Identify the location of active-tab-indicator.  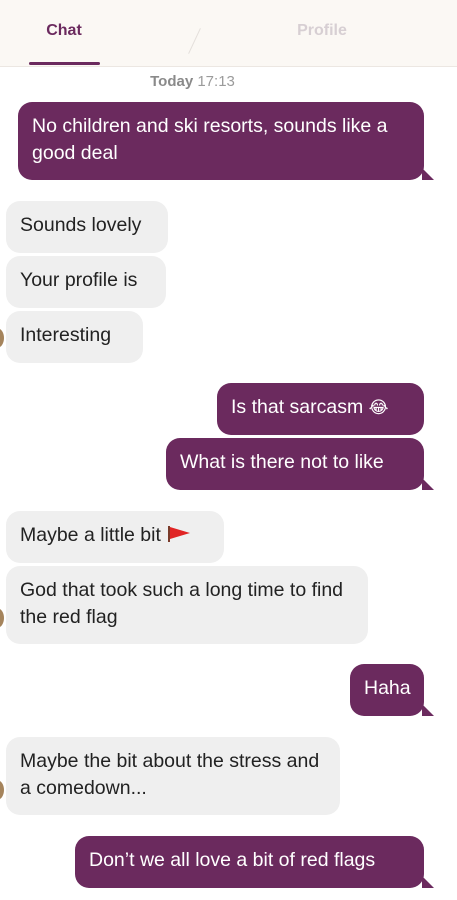
(64, 63).